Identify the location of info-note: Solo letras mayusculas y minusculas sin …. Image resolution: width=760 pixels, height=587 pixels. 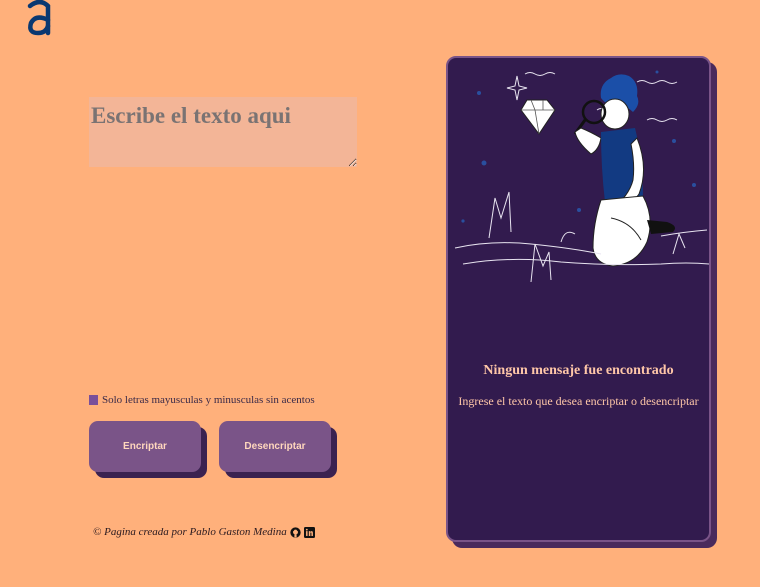
(202, 400).